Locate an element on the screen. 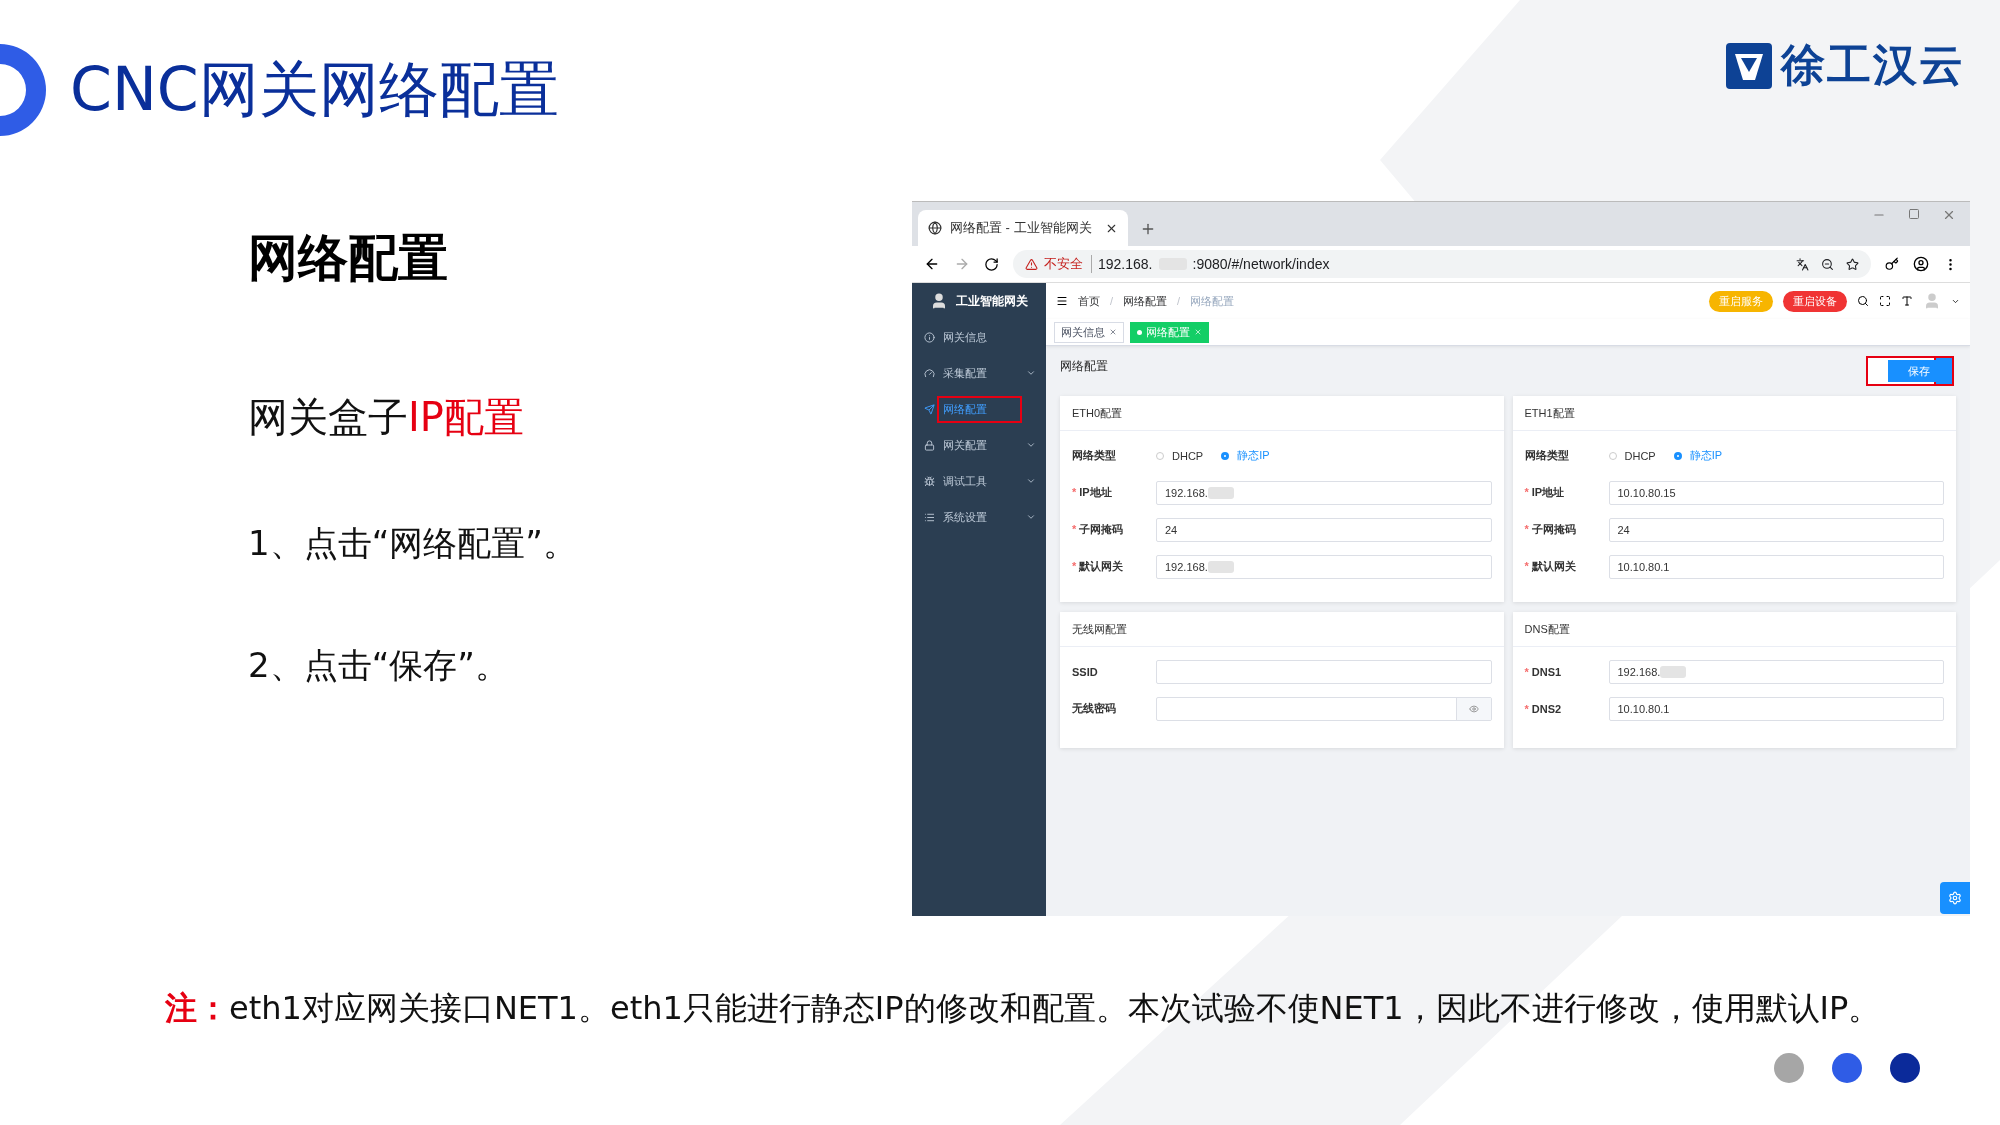 The height and width of the screenshot is (1125, 2000). field-label: 无线密码 is located at coordinates (1094, 708).